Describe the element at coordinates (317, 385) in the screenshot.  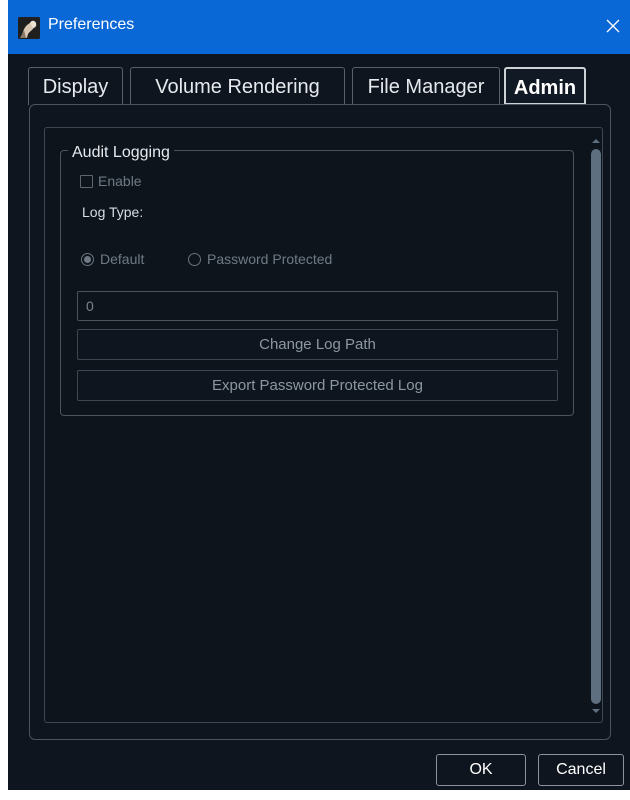
I see `export-log-button: Export Password Protected Log` at that location.